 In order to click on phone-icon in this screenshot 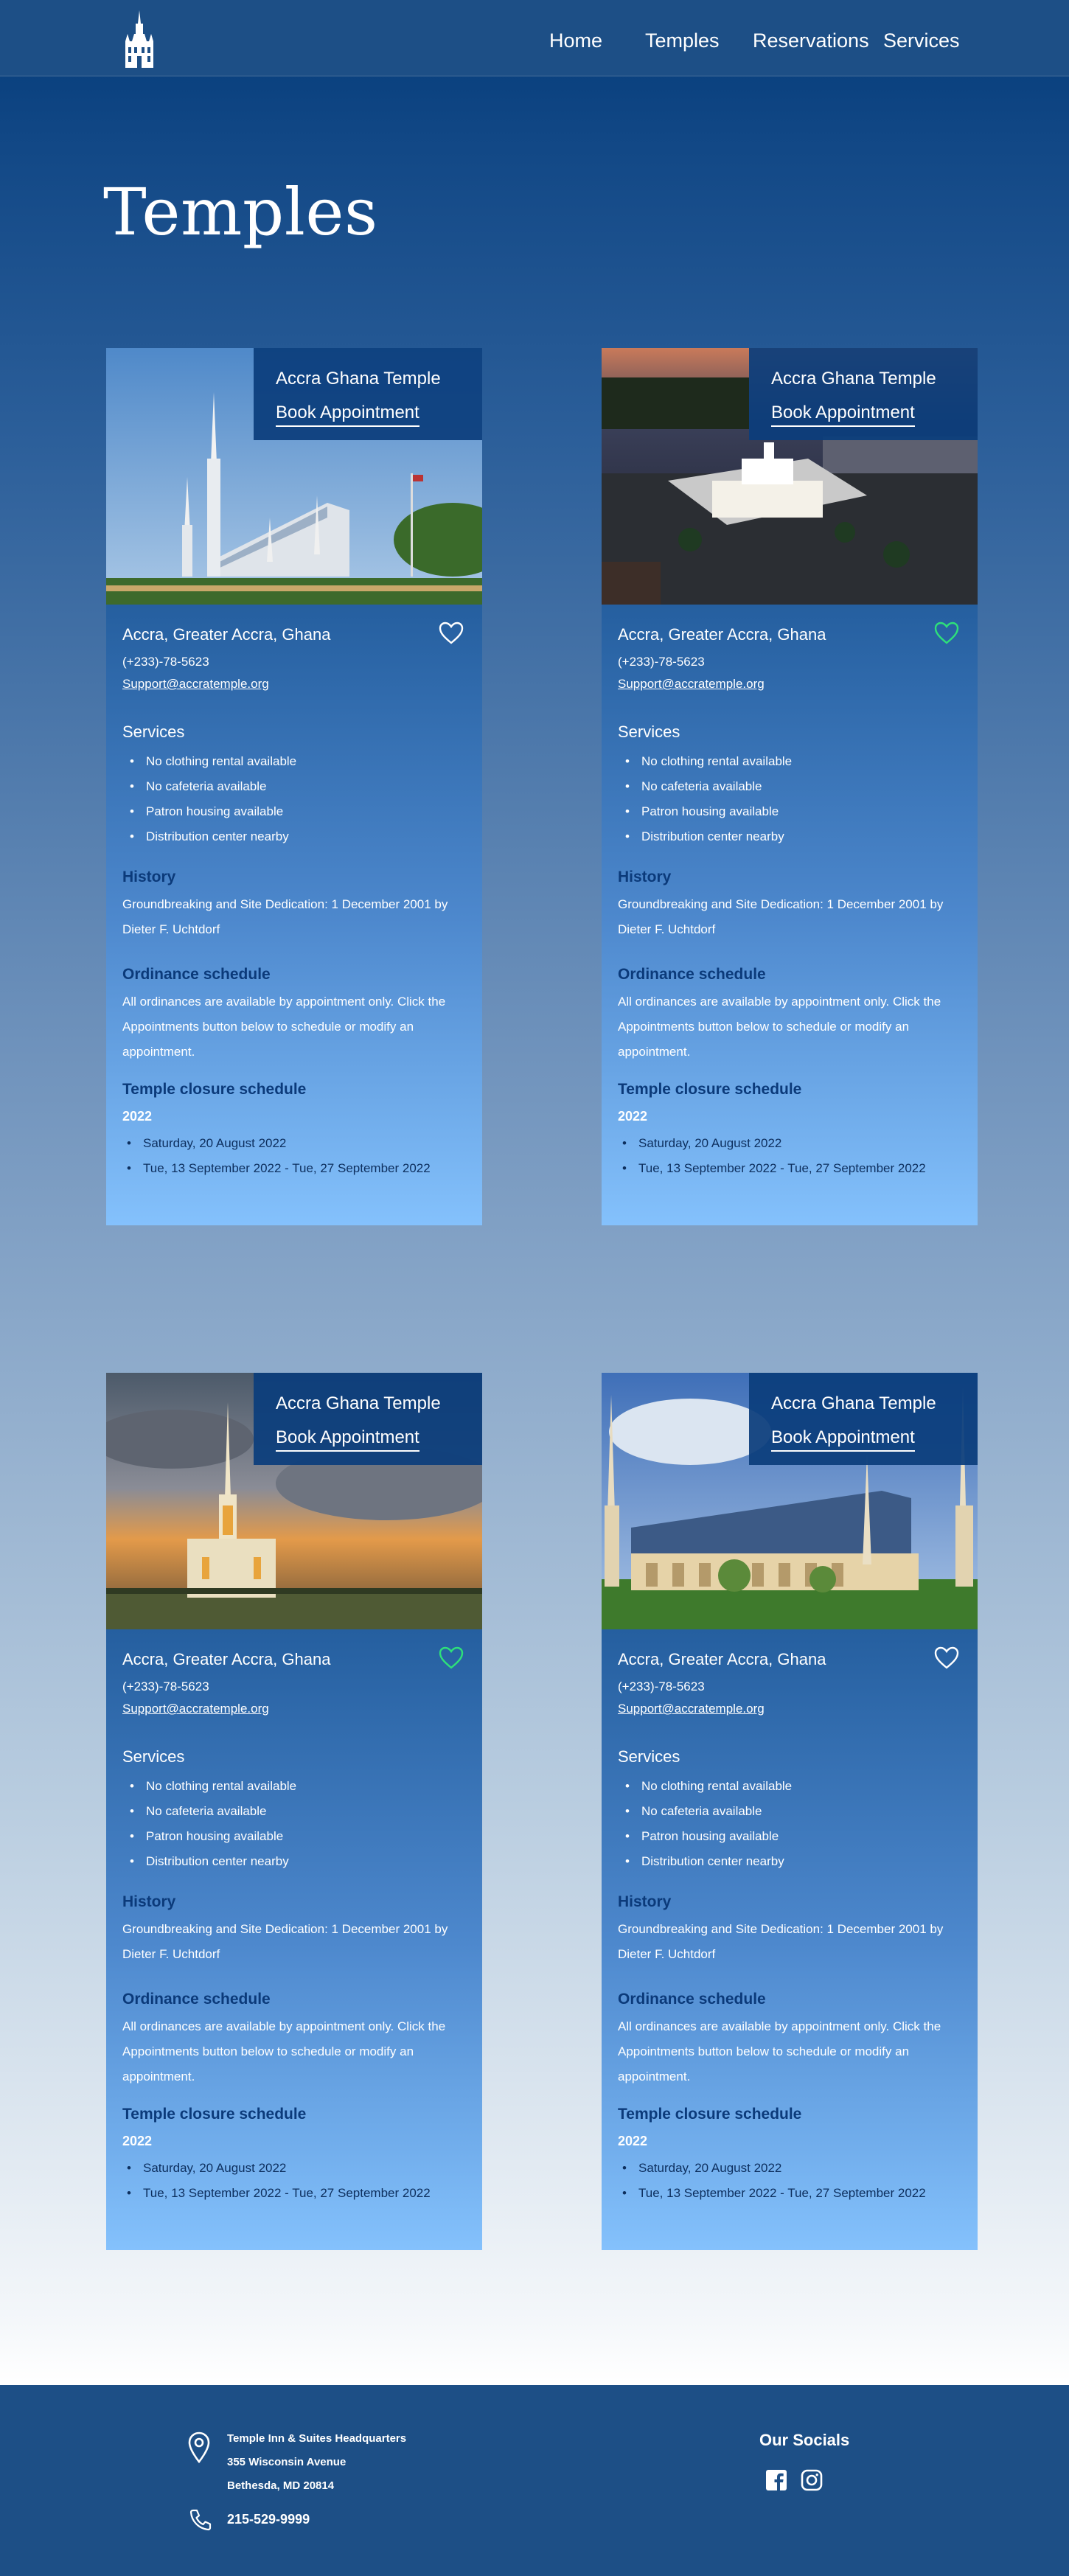, I will do `click(200, 2520)`.